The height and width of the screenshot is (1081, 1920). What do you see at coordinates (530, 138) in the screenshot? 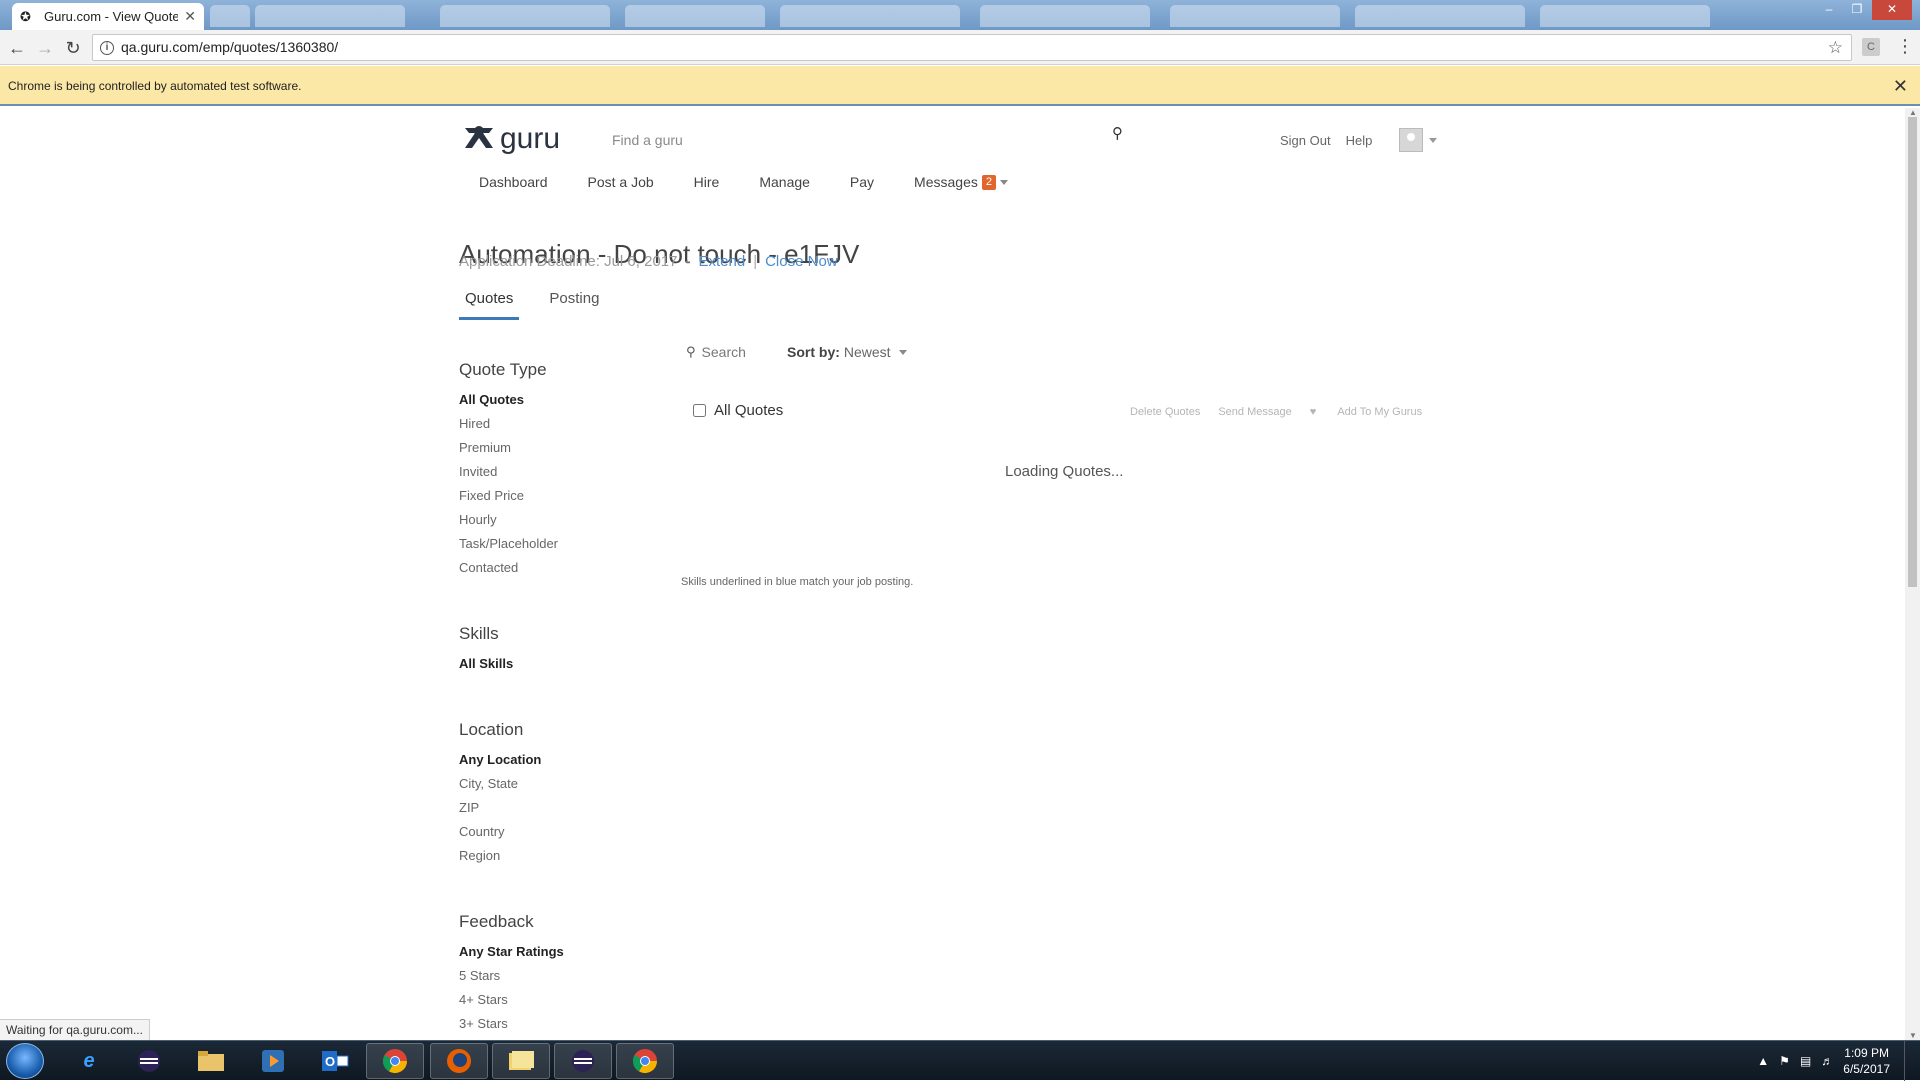
I see `svg-text: guru` at bounding box center [530, 138].